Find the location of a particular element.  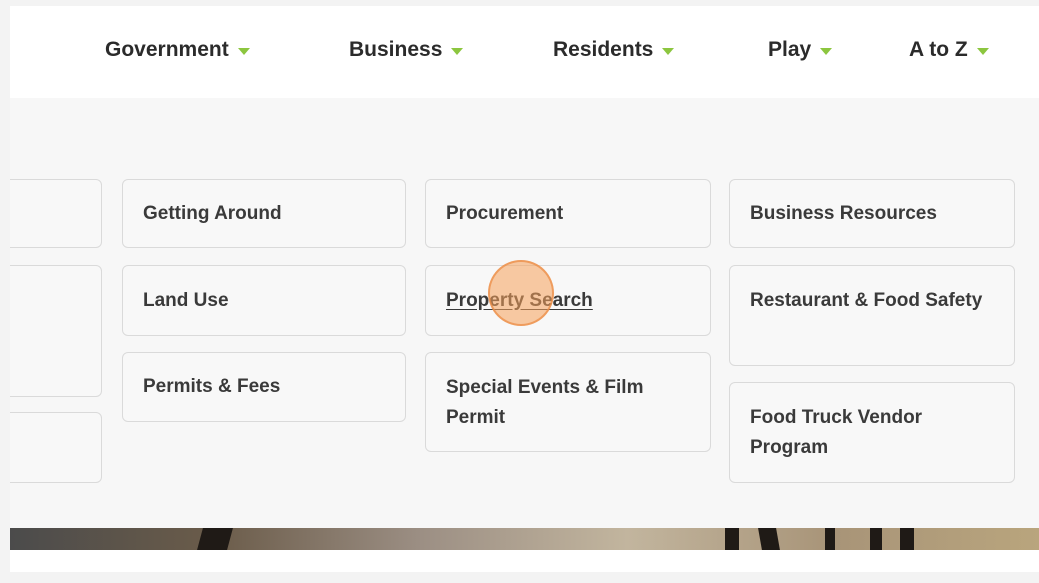

page-content-below is located at coordinates (524, 561).